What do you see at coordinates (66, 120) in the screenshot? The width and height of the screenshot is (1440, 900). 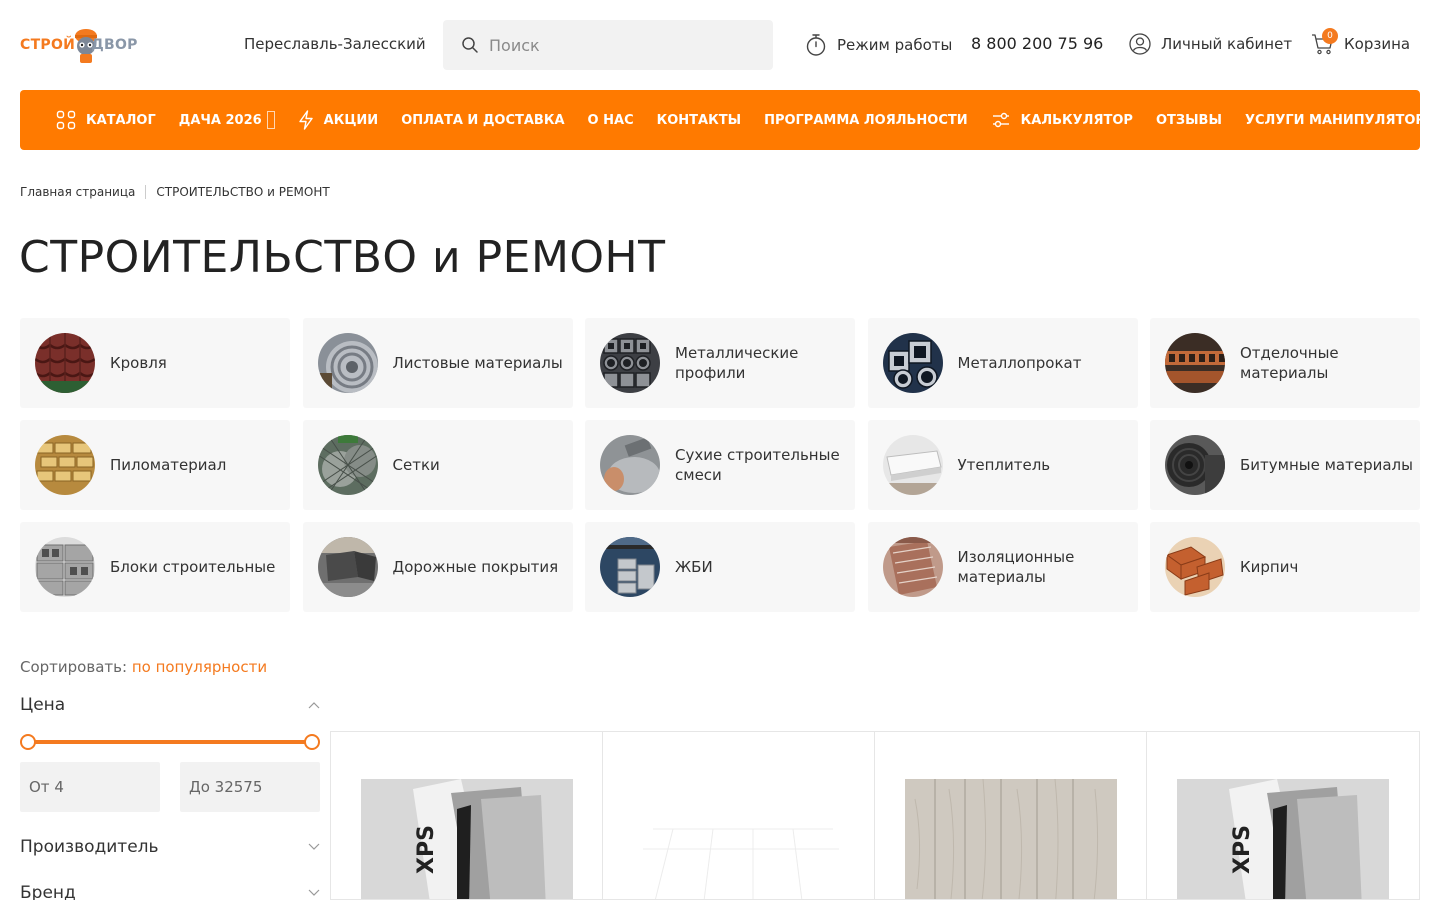 I see `grid-icon` at bounding box center [66, 120].